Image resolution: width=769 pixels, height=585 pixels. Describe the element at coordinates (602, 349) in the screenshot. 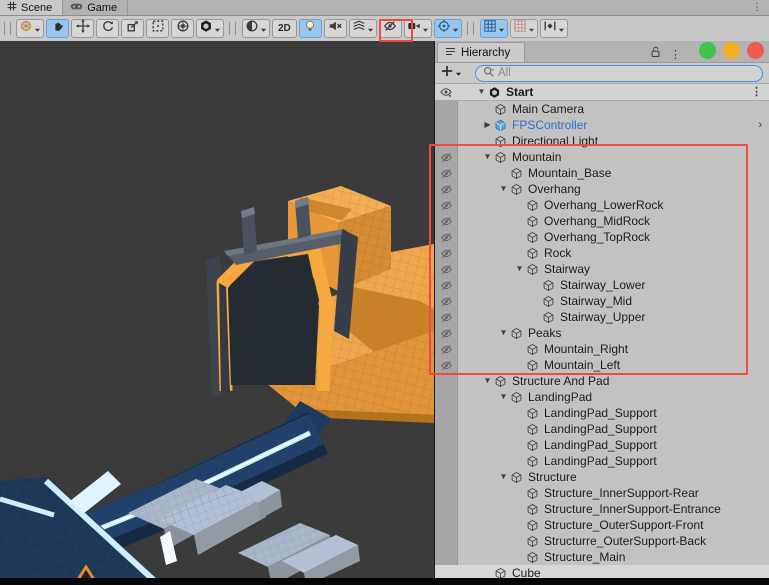

I see `tree-item-mountain-right: Mountain_Right` at that location.